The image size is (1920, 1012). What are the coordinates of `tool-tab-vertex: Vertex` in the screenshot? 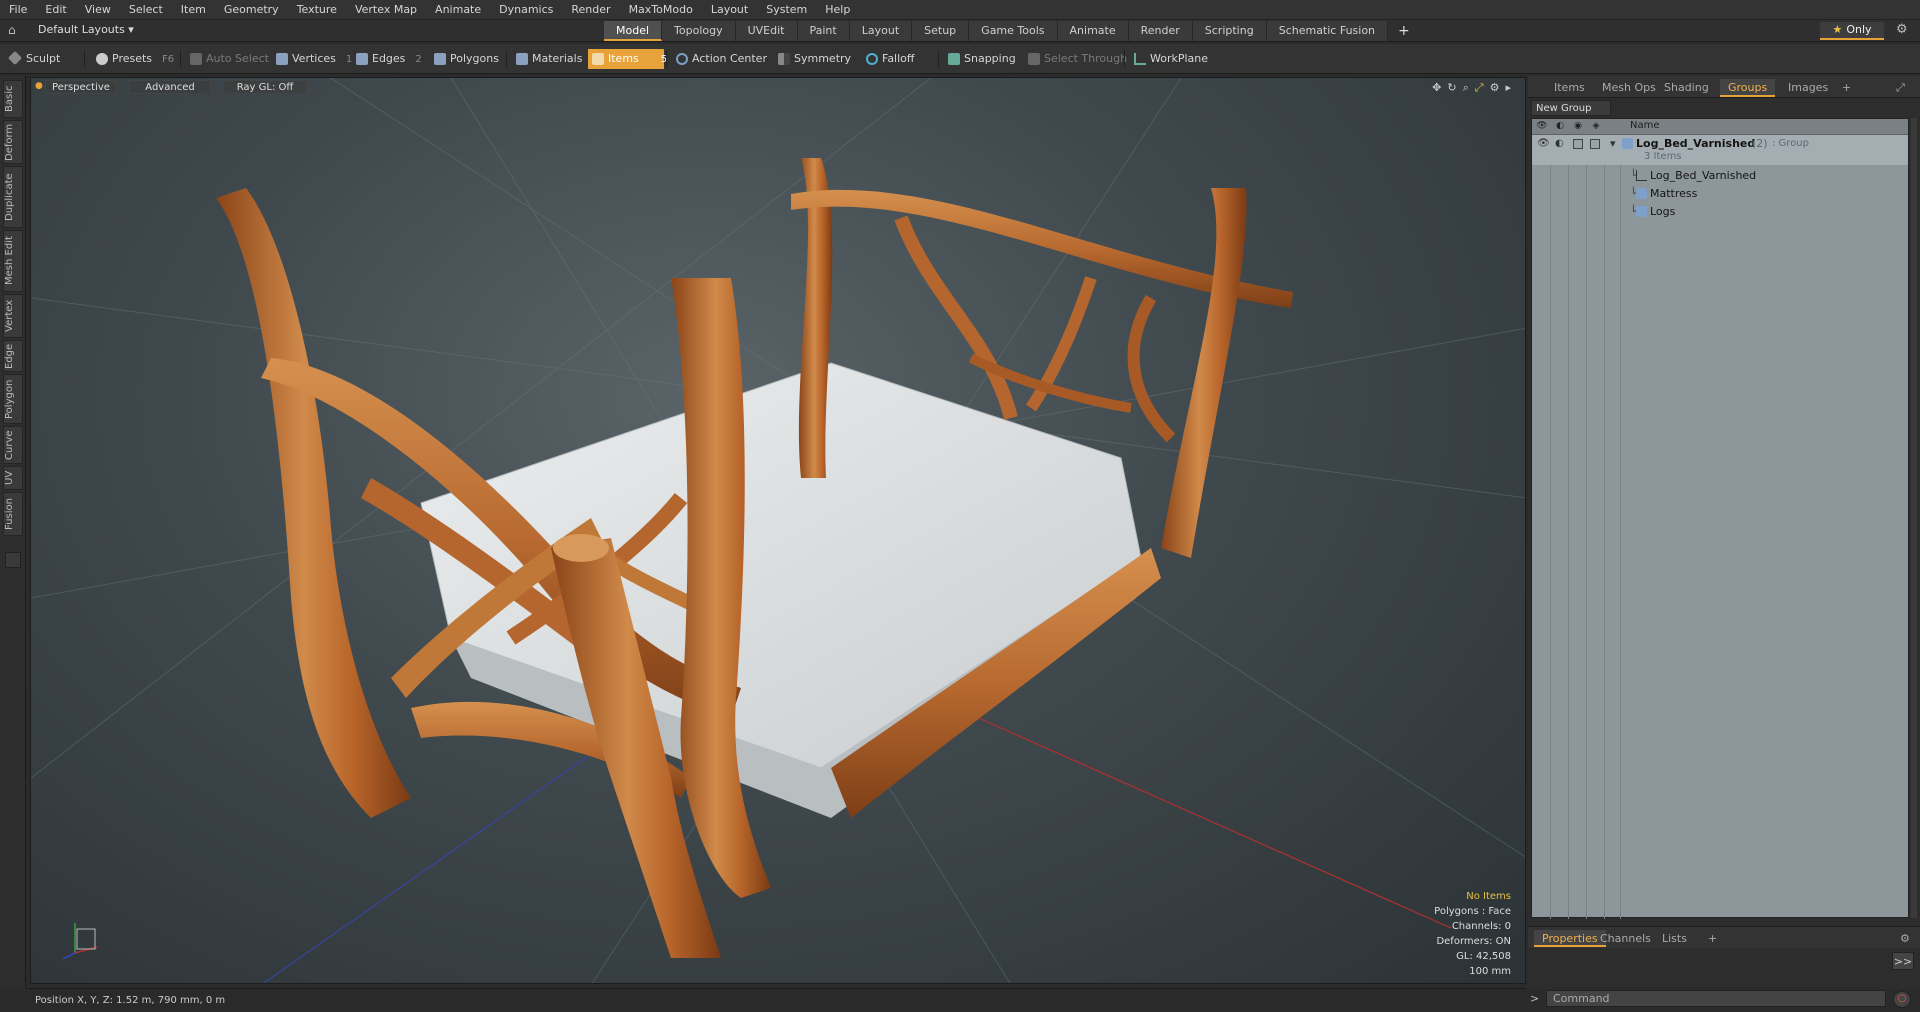 It's located at (13, 316).